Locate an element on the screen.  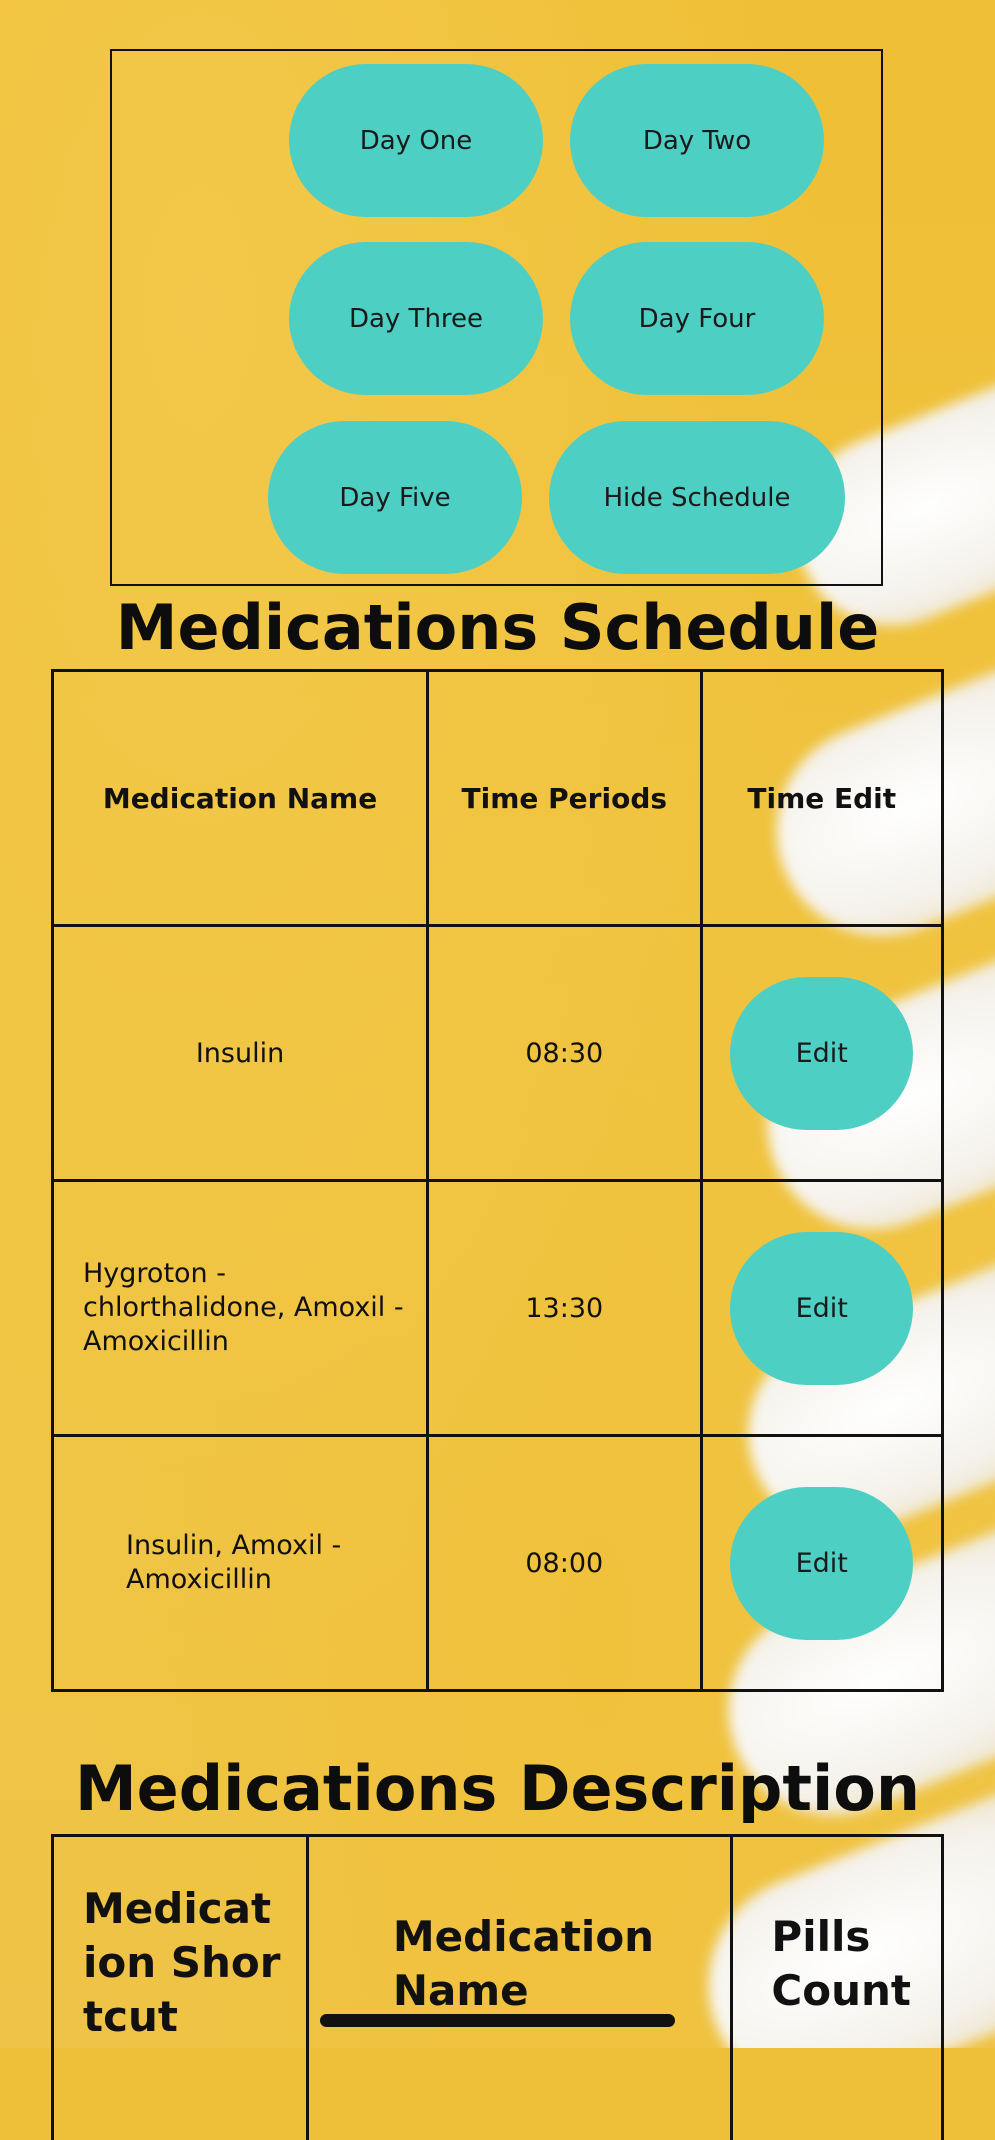
table-row: Insulin 08:30 Edit is located at coordinates (498, 1053).